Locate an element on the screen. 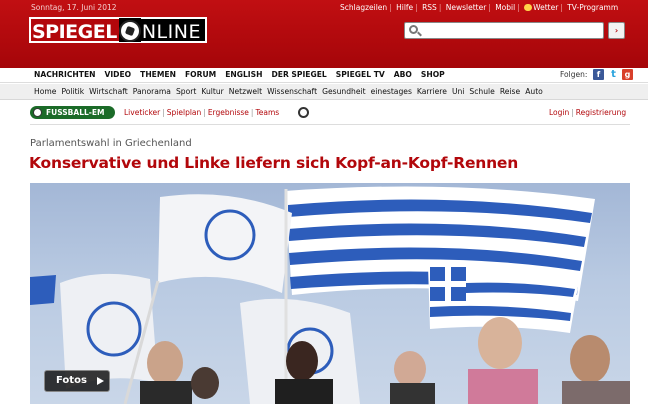  googleplus-icon: g is located at coordinates (627, 74).